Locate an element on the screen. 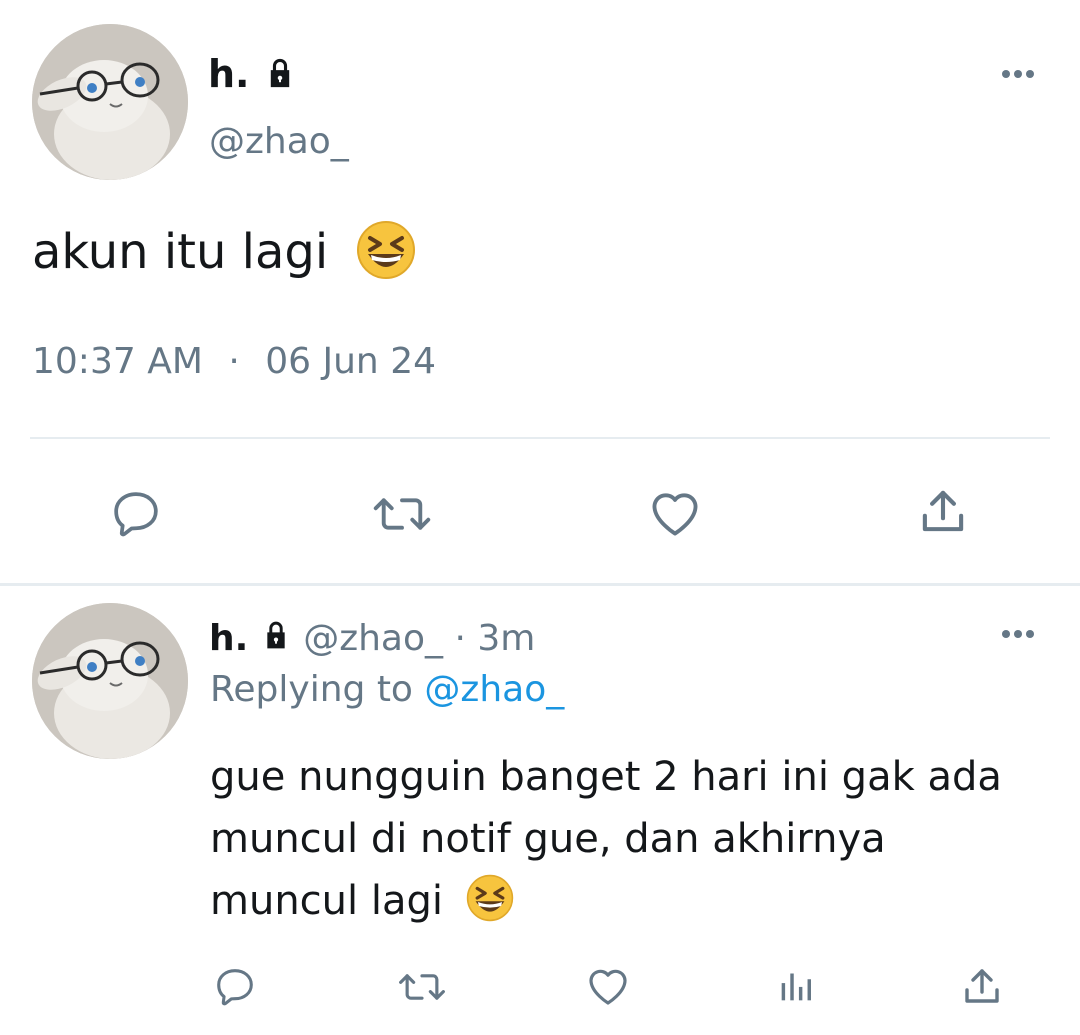 This screenshot has height=1035, width=1080. replying-to-label: Replying to is located at coordinates (311, 689).